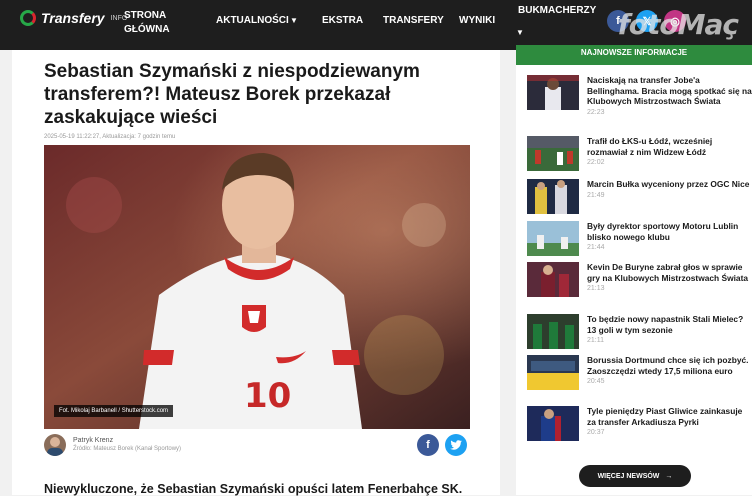 Image resolution: width=752 pixels, height=496 pixels. Describe the element at coordinates (147, 30) in the screenshot. I see `nav-home-line2: GŁÓWNA` at that location.